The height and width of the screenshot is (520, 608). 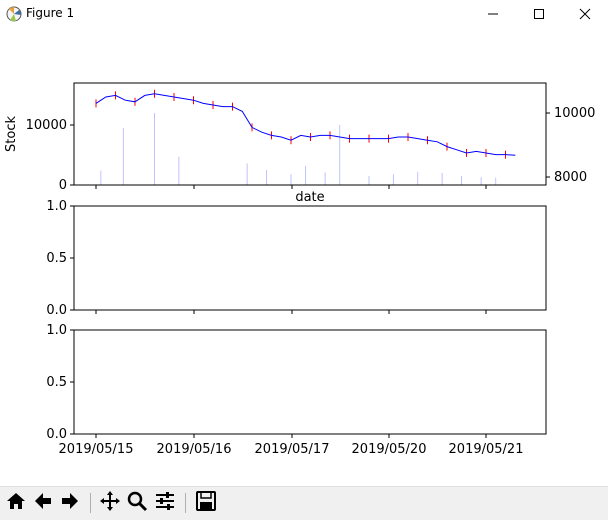 I want to click on forward-icon, so click(x=70, y=503).